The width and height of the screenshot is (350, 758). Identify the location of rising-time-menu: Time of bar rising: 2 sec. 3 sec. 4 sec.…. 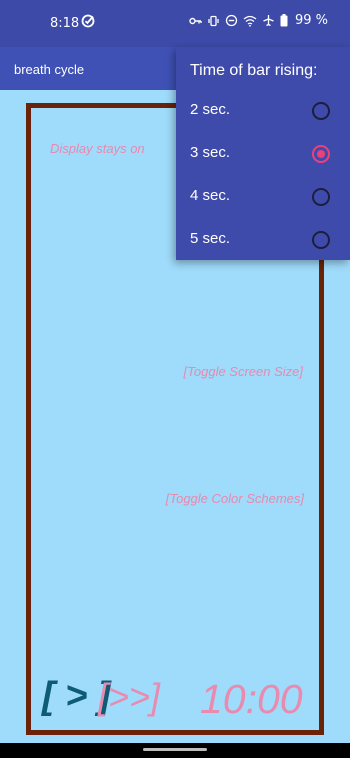
(263, 153).